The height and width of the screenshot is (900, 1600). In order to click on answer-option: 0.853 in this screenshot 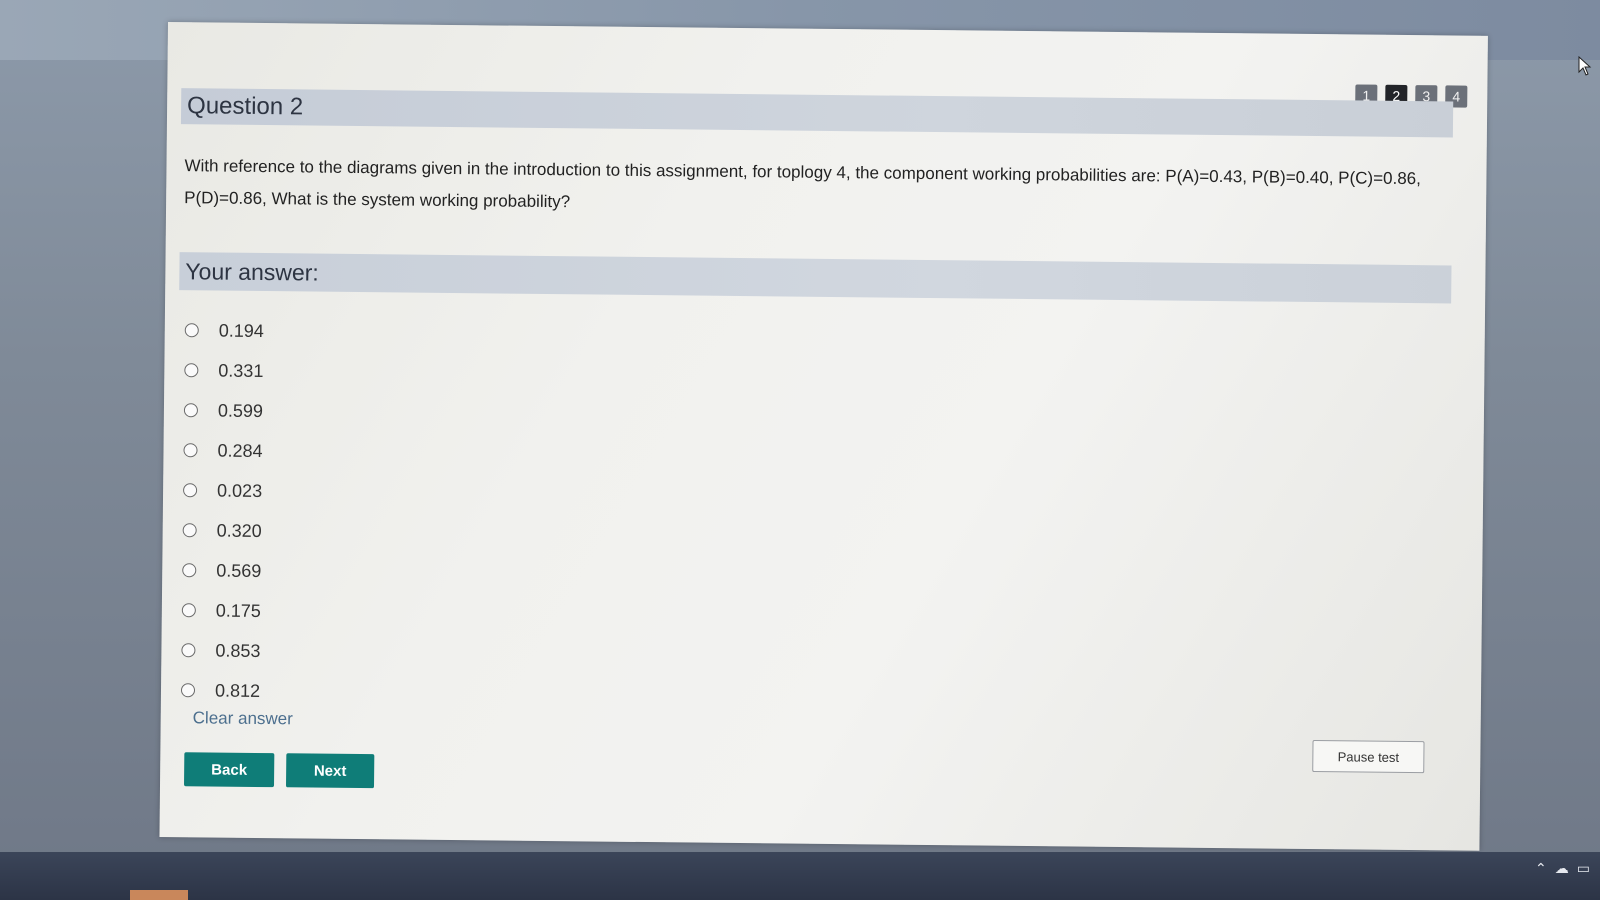, I will do `click(221, 650)`.